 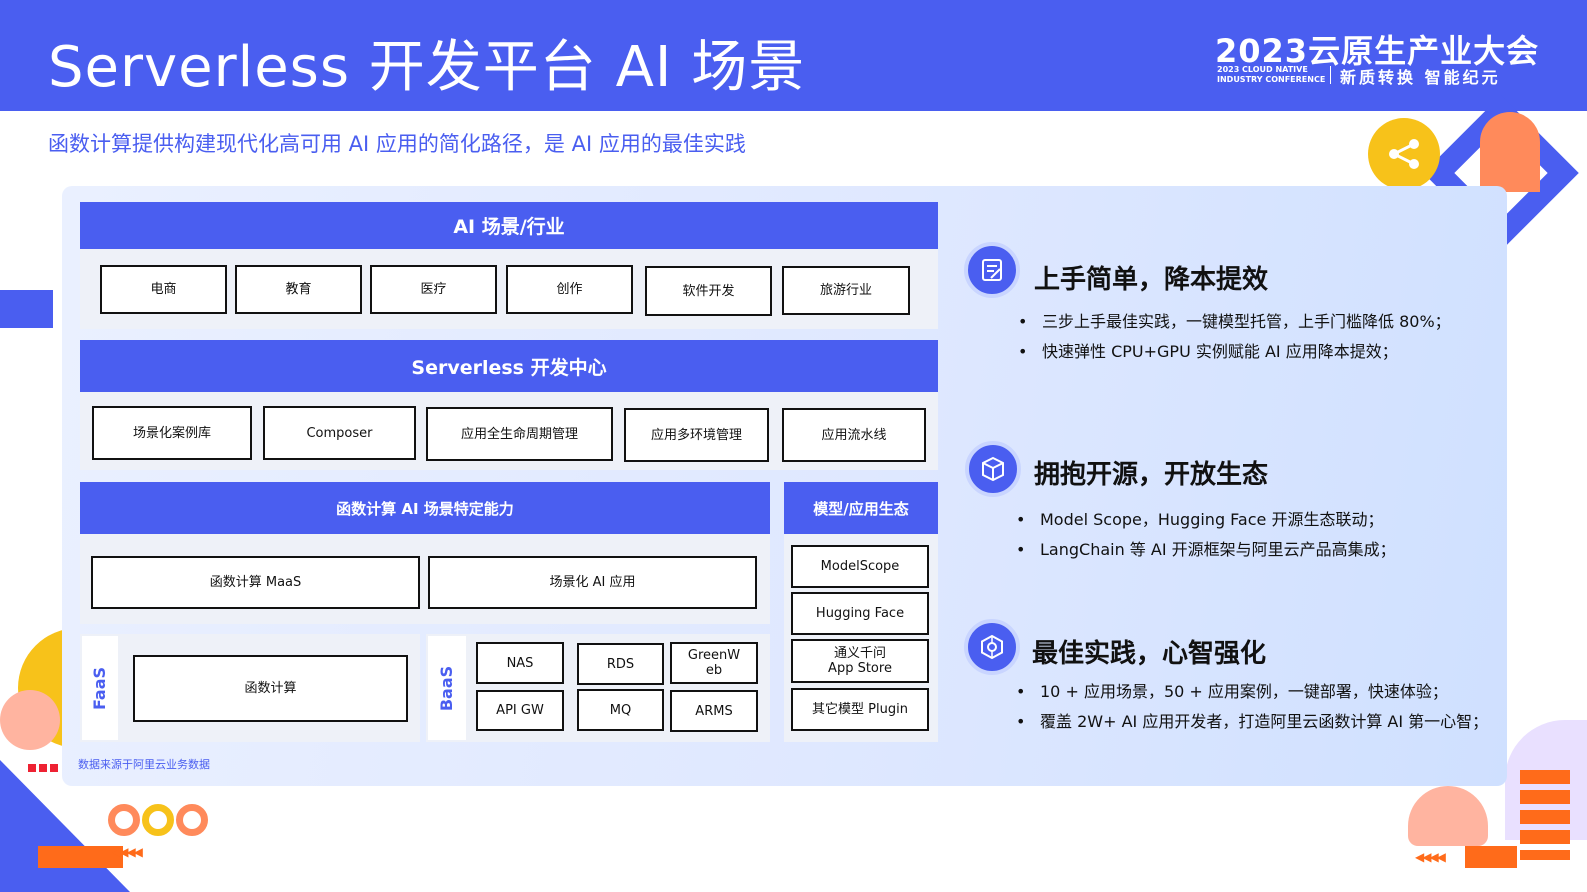 I want to click on feature-bullet: Model Scope，Hugging Face 开源生态联动；, so click(x=1206, y=520).